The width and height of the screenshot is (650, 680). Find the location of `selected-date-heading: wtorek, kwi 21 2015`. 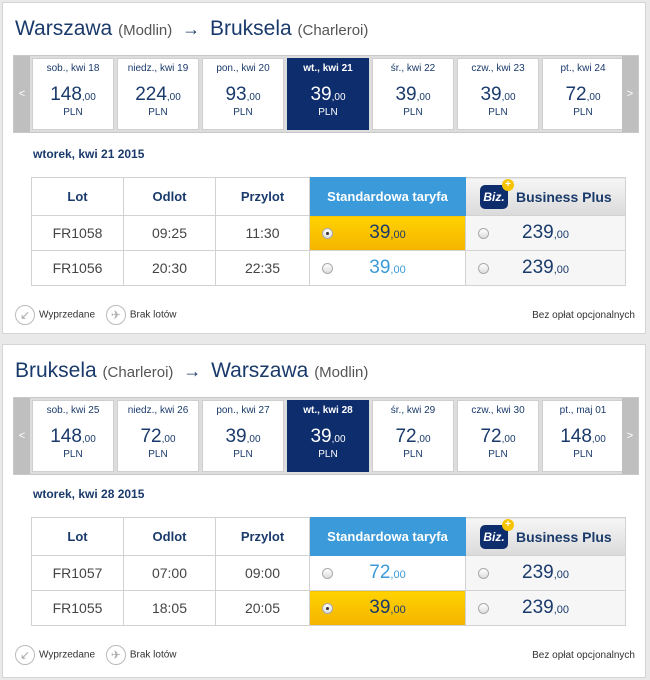

selected-date-heading: wtorek, kwi 21 2015 is located at coordinates (89, 154).